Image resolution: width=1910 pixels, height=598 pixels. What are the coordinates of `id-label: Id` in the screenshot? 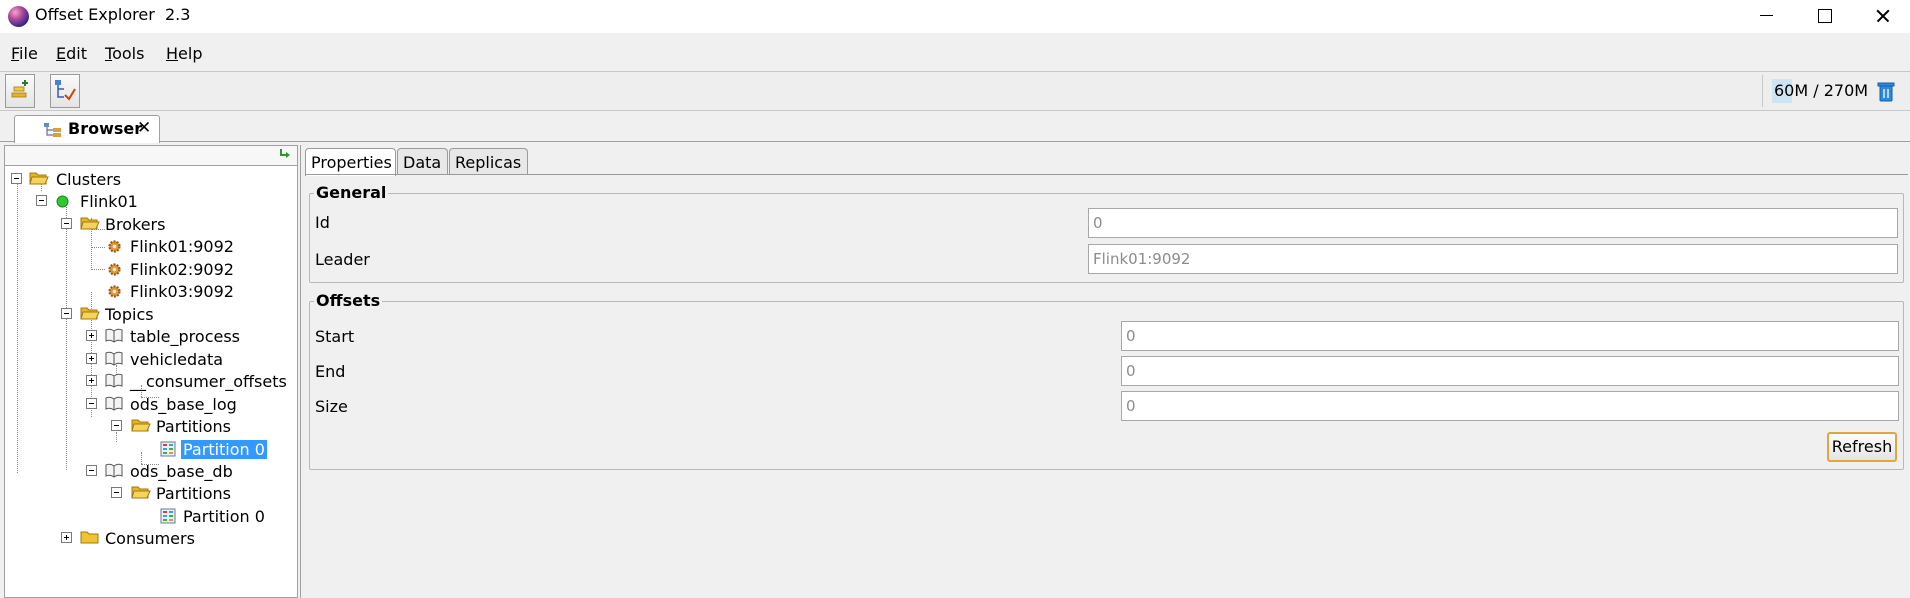 It's located at (322, 222).